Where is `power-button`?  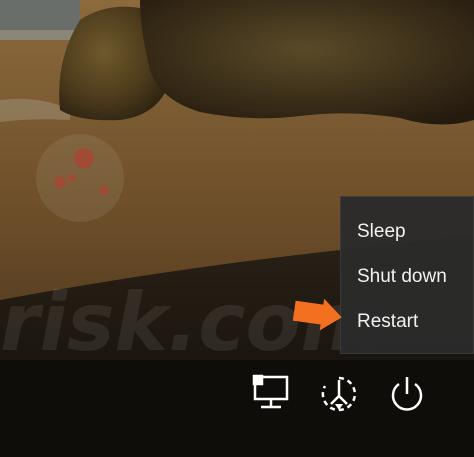 power-button is located at coordinates (407, 396).